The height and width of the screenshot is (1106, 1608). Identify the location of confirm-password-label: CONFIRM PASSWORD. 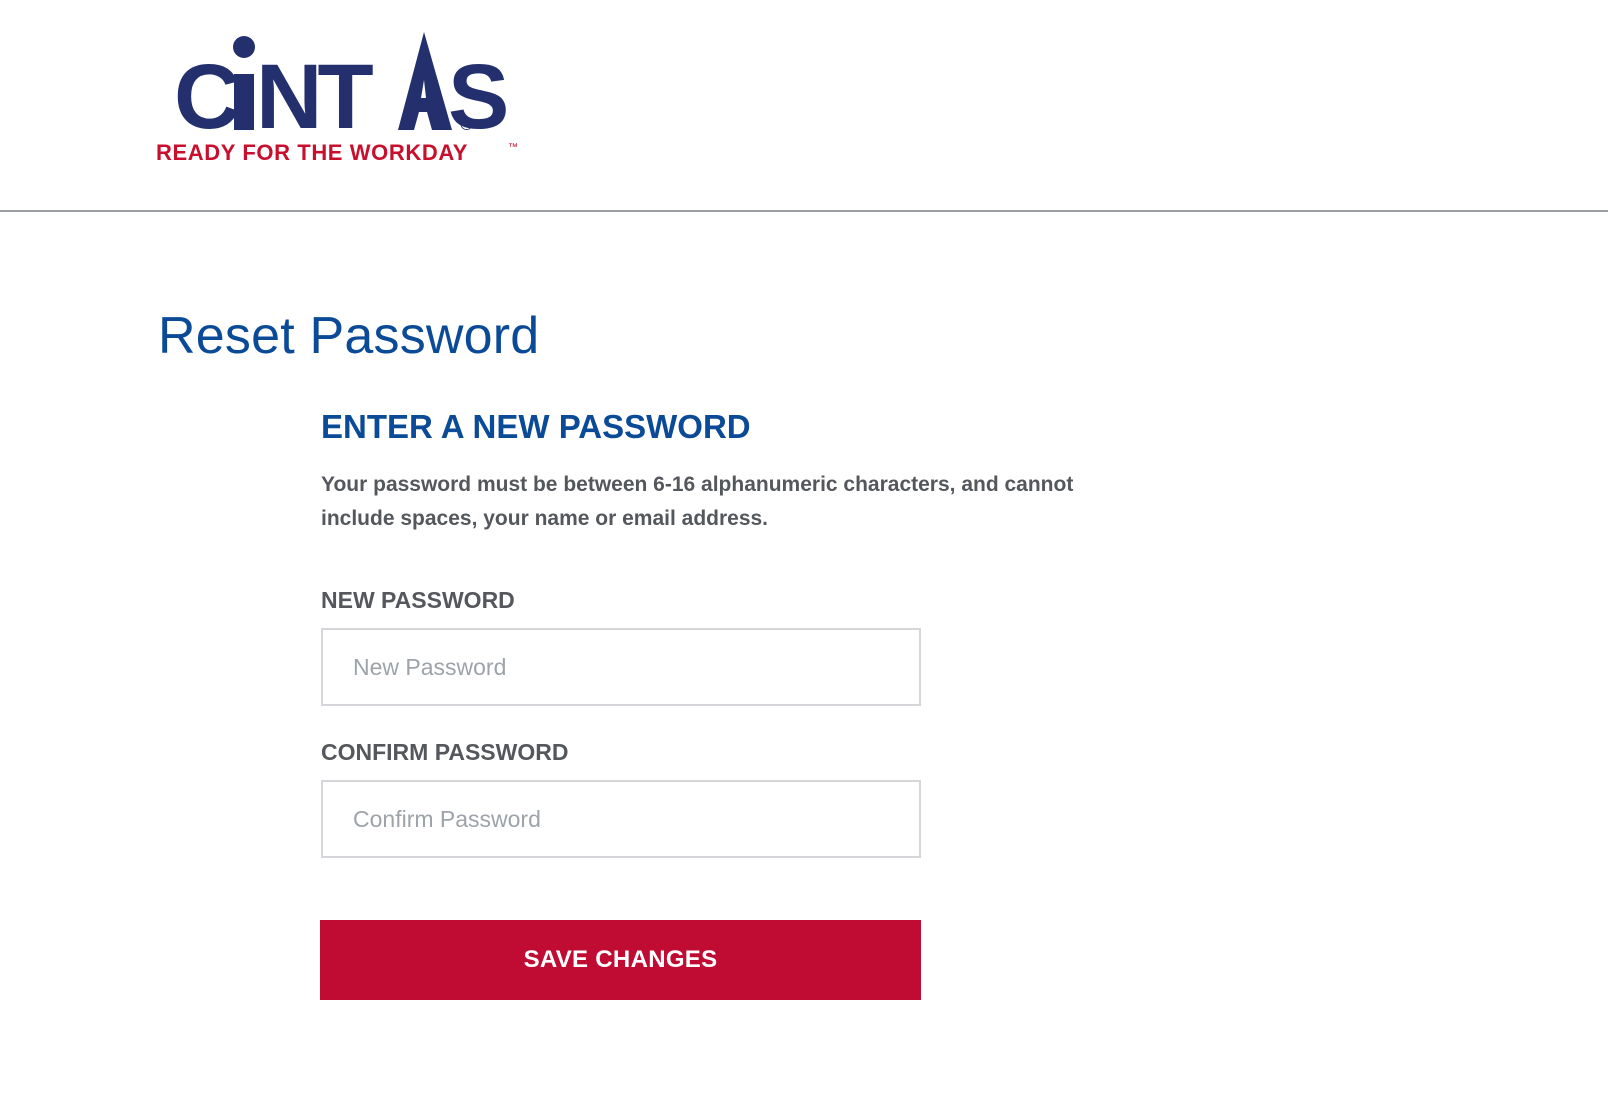
(445, 752).